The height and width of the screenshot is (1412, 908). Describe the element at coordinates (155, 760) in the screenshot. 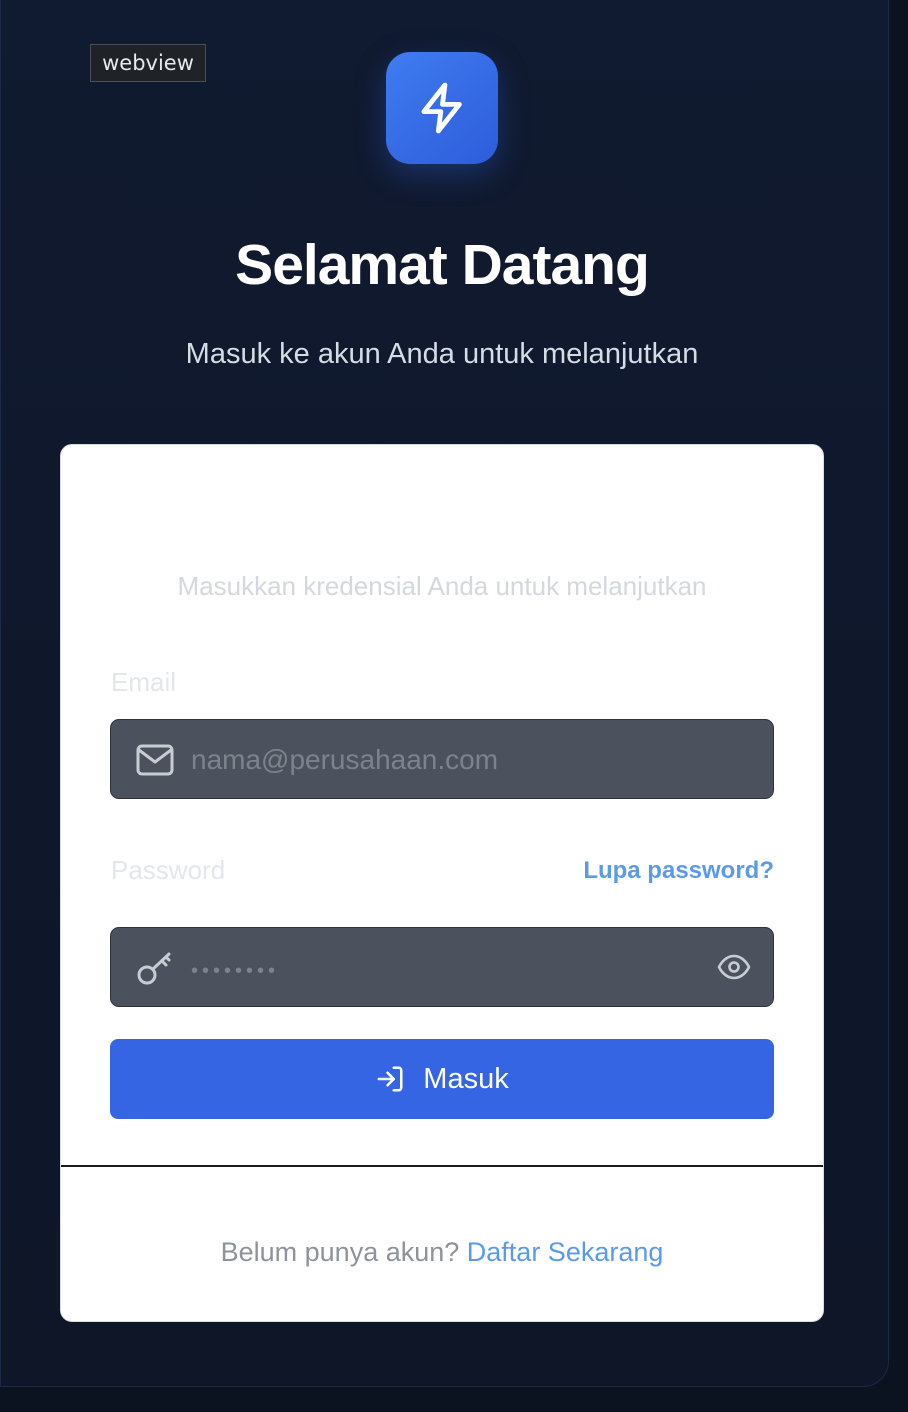

I see `mail-icon` at that location.